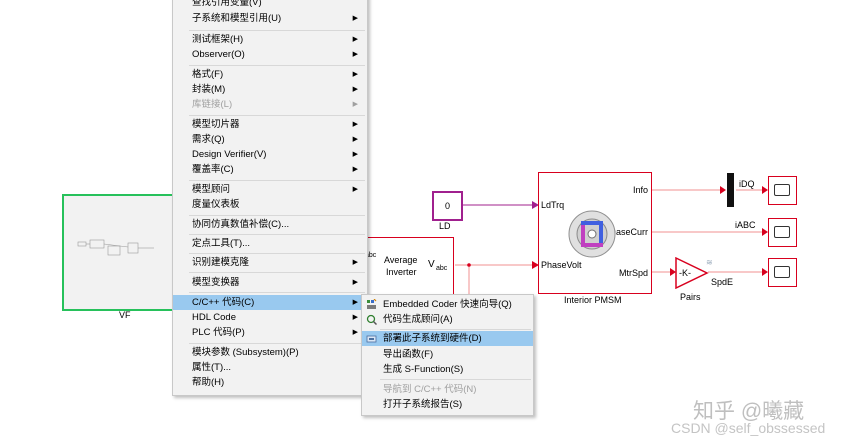 The height and width of the screenshot is (443, 851). What do you see at coordinates (445, 226) in the screenshot?
I see `constant-block-label: LD` at bounding box center [445, 226].